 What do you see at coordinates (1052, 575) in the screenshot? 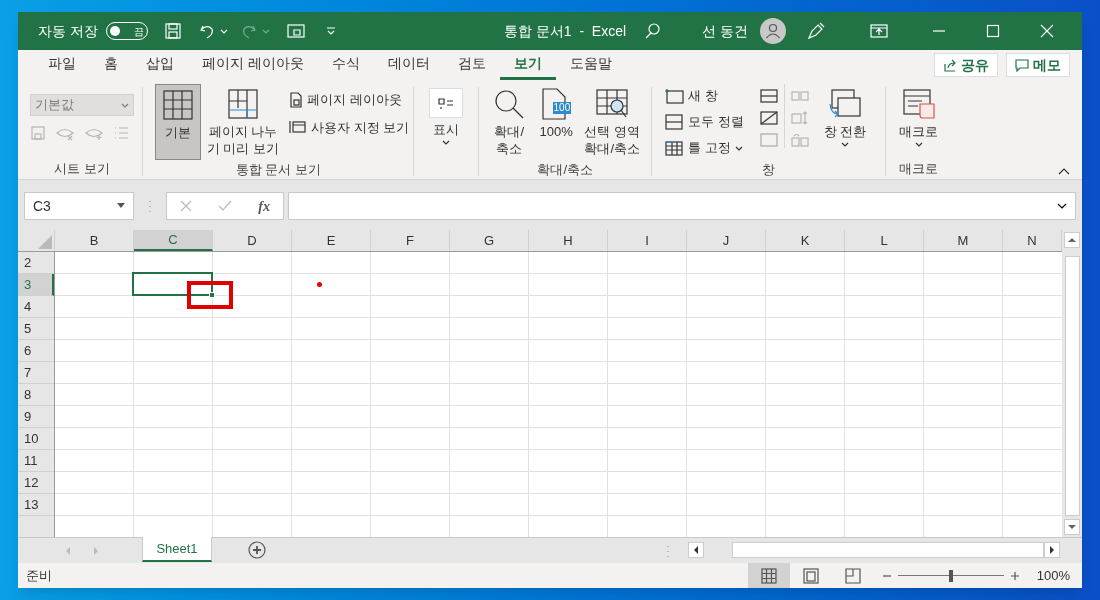
I see `zoom-level: 100%` at bounding box center [1052, 575].